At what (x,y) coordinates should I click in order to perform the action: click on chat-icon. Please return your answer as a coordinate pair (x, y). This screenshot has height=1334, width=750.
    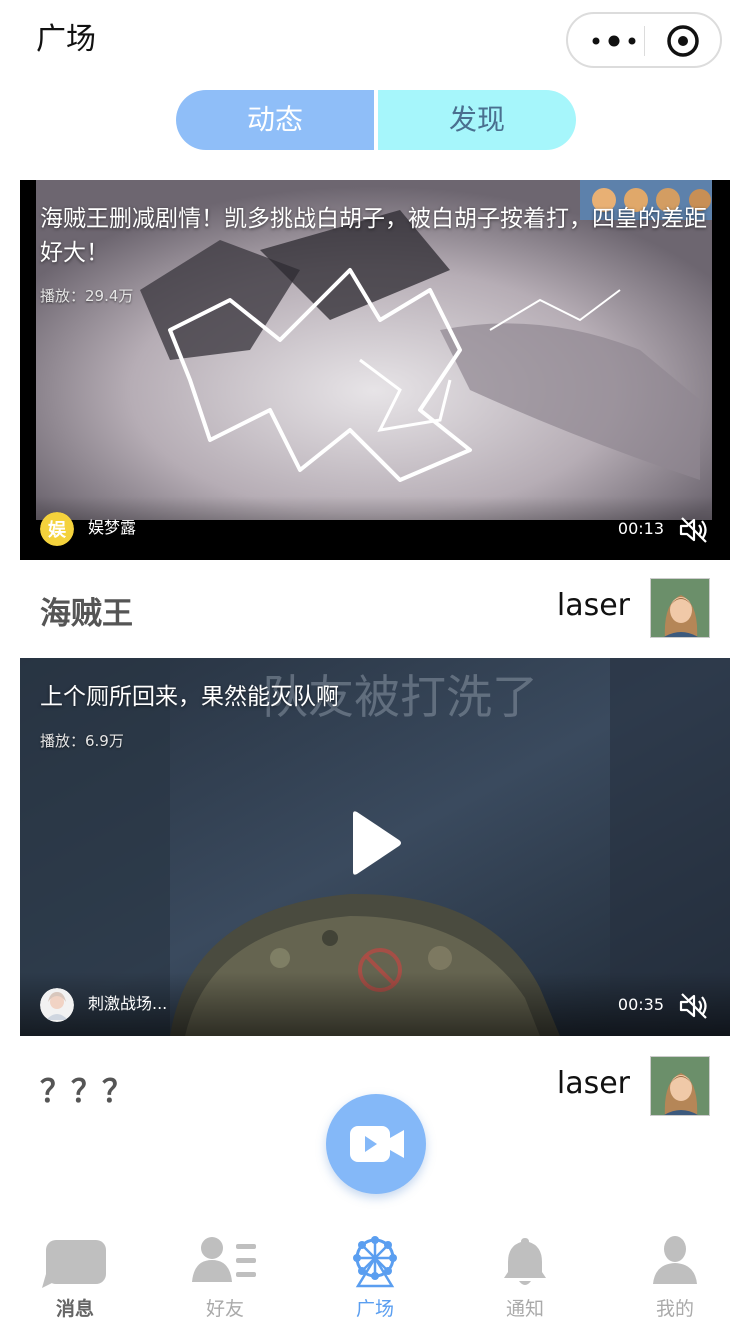
    Looking at the image, I should click on (74, 1264).